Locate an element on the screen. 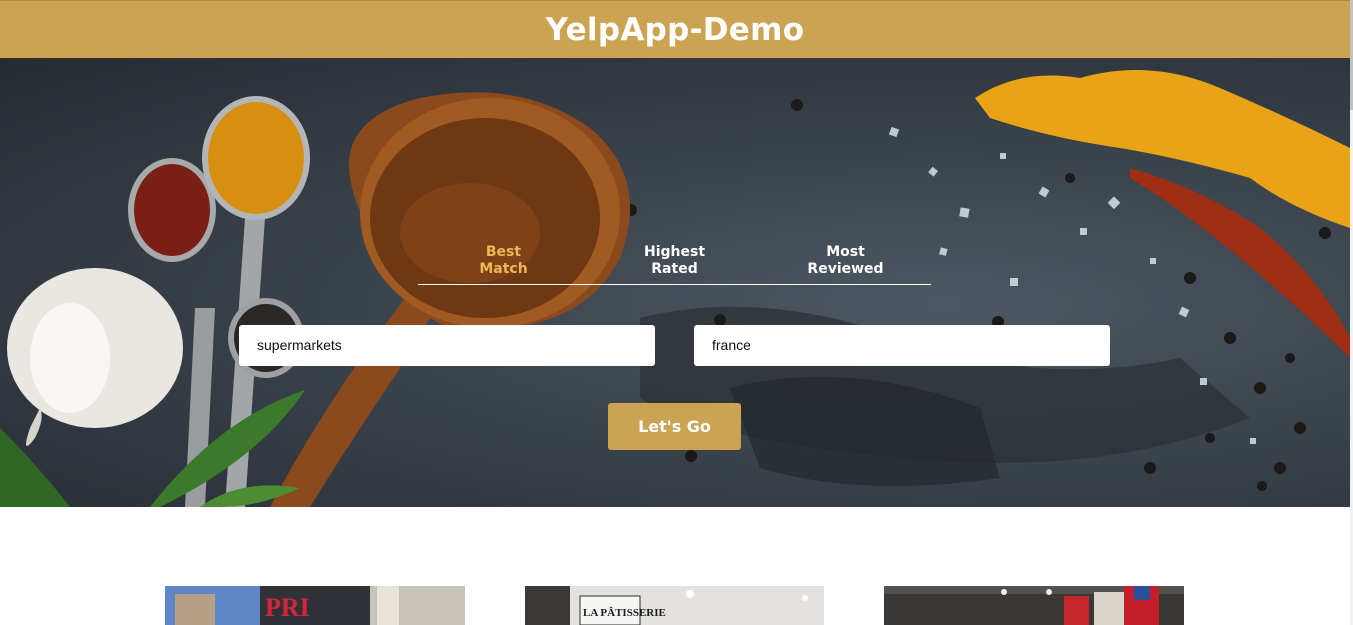 Image resolution: width=1353 pixels, height=625 pixels. business-card is located at coordinates (1034, 605).